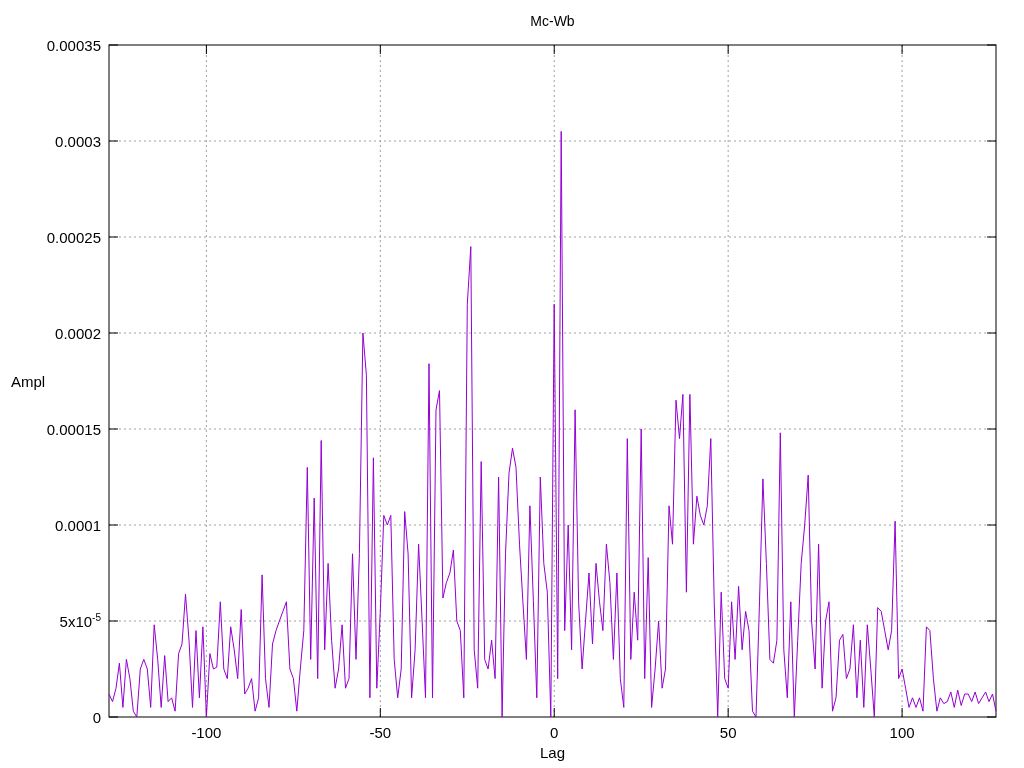 Image resolution: width=1024 pixels, height=768 pixels. I want to click on x-tick-label: -50, so click(380, 732).